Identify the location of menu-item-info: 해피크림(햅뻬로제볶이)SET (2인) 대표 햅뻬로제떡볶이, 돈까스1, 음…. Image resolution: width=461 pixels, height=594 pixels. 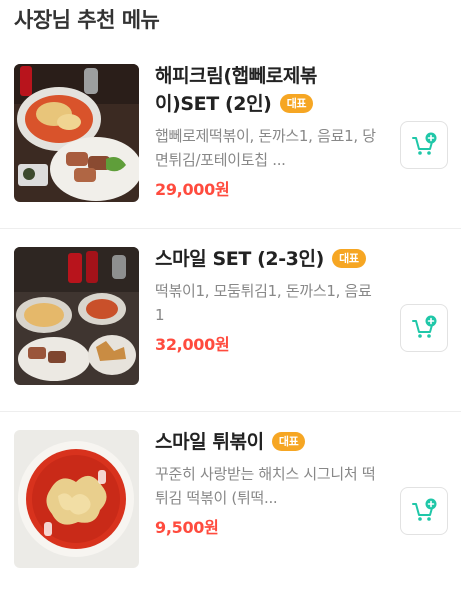
(266, 131).